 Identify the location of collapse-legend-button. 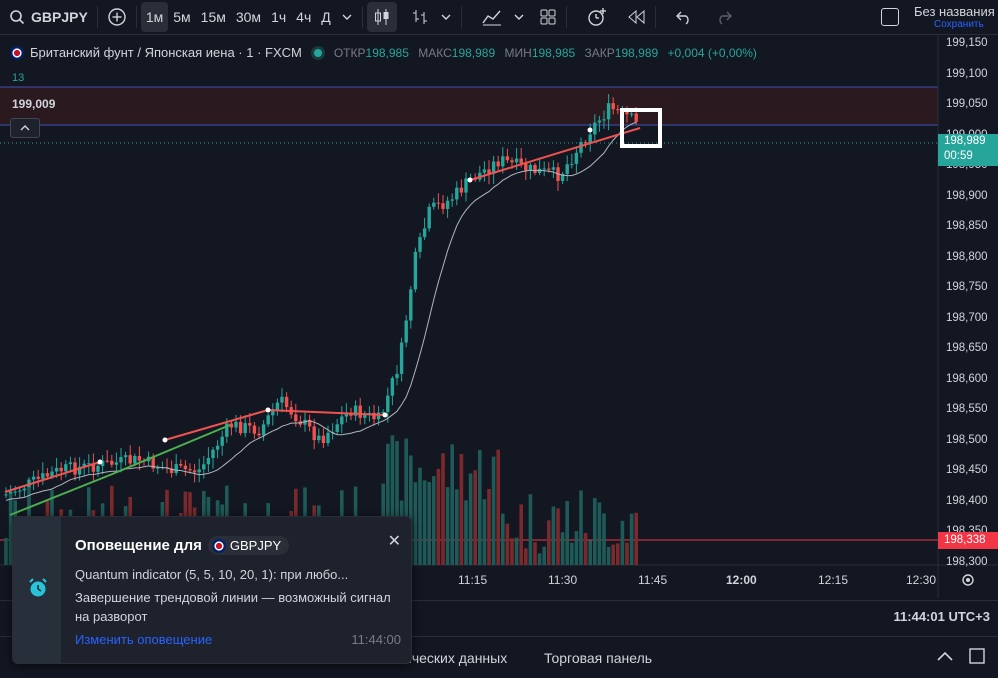
(25, 128).